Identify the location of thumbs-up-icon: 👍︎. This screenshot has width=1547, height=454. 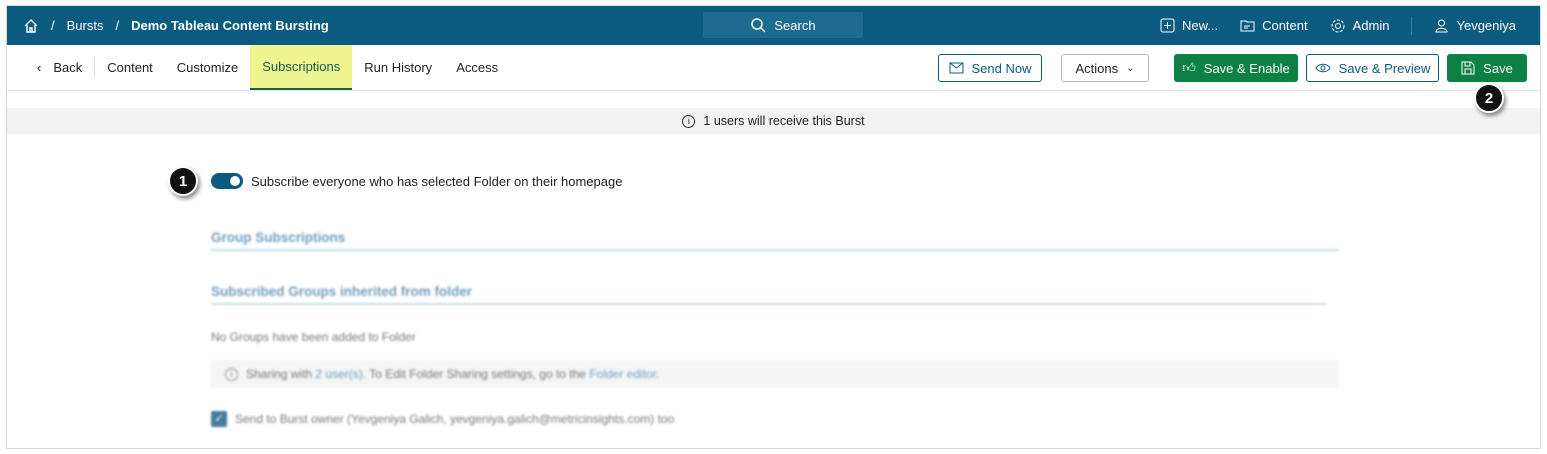
(1189, 67).